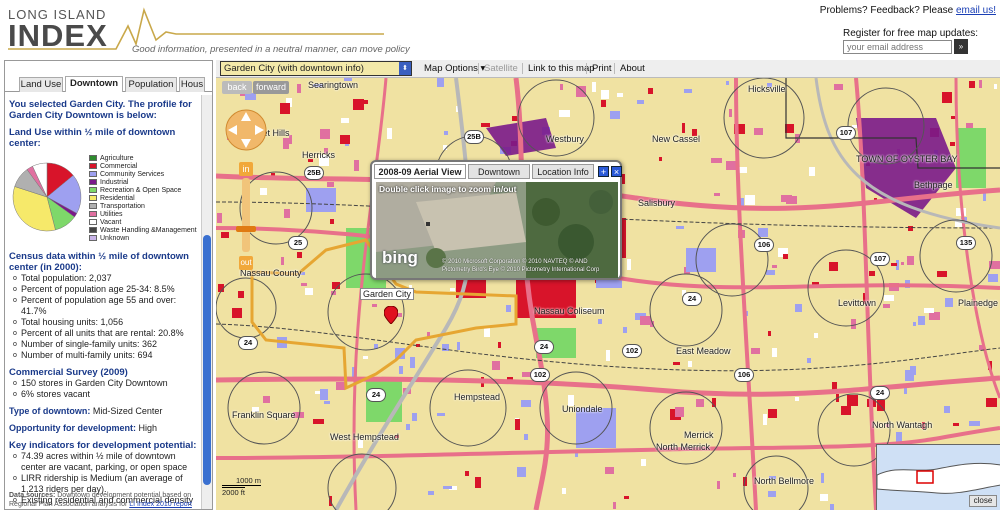  I want to click on panel-scrollbar, so click(206, 302).